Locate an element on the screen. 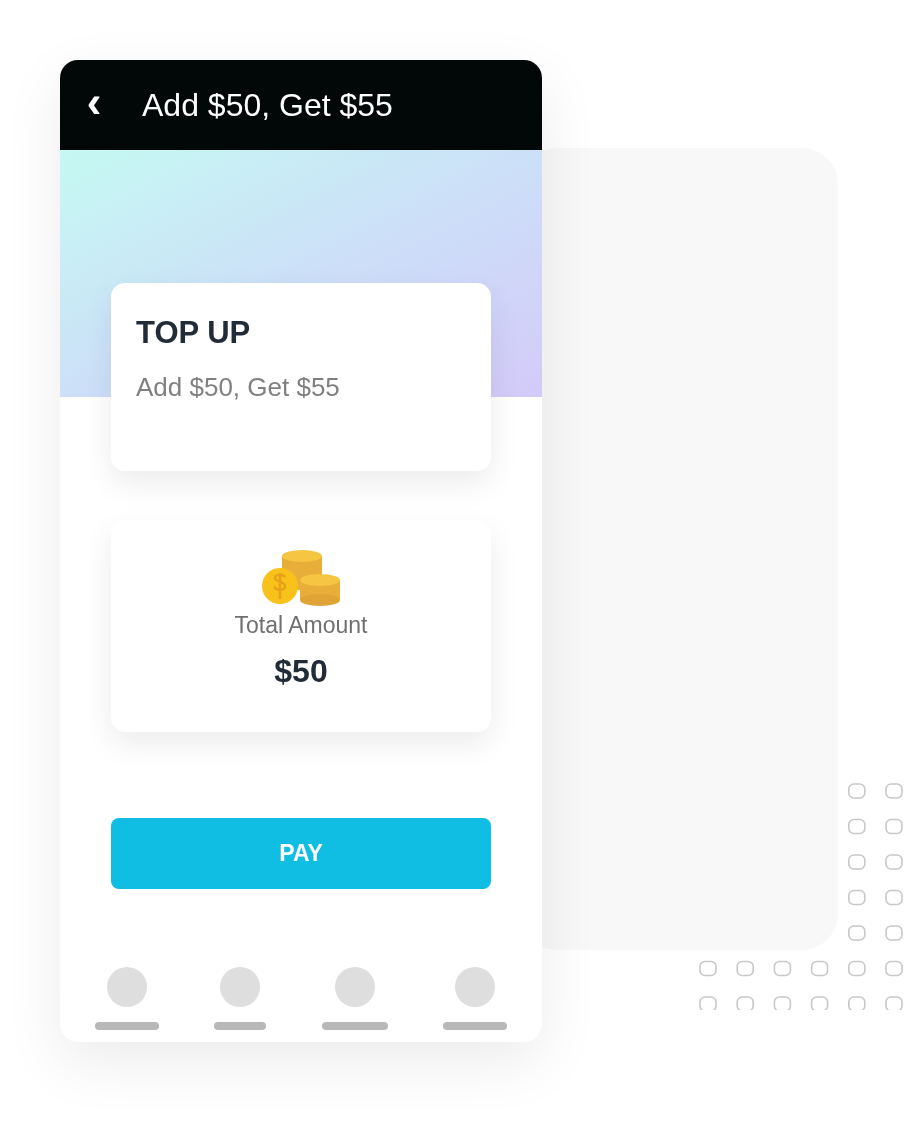  amount-label: Total Amount is located at coordinates (301, 625).